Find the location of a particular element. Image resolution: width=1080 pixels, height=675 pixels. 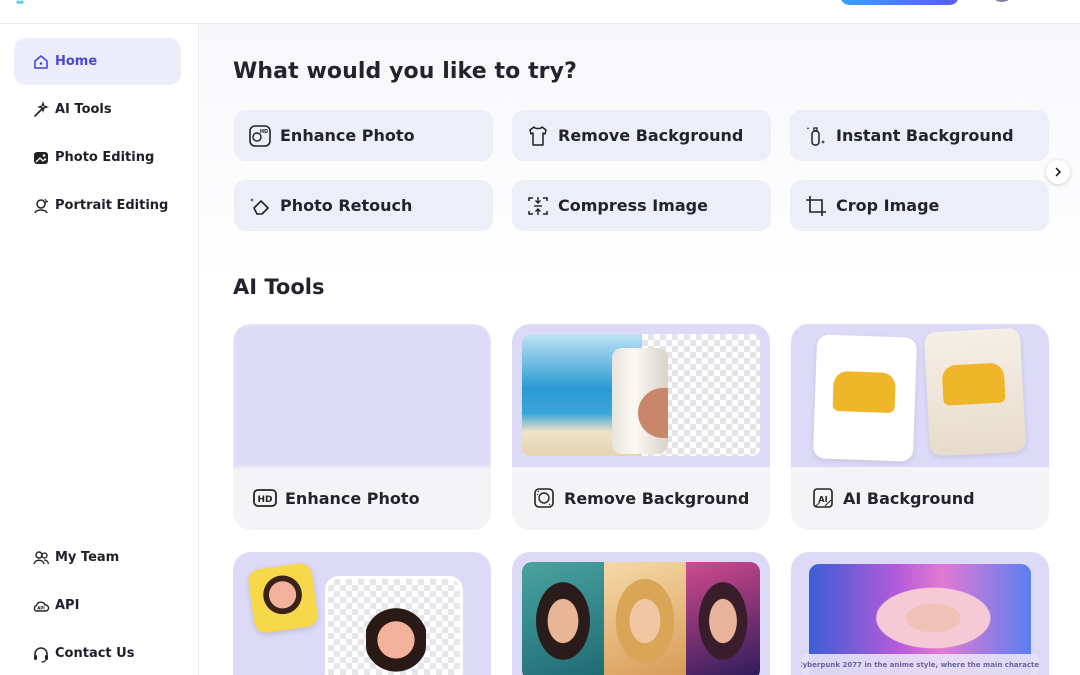

sidebar-item-photo-editing: Photo Editing is located at coordinates (97, 157).